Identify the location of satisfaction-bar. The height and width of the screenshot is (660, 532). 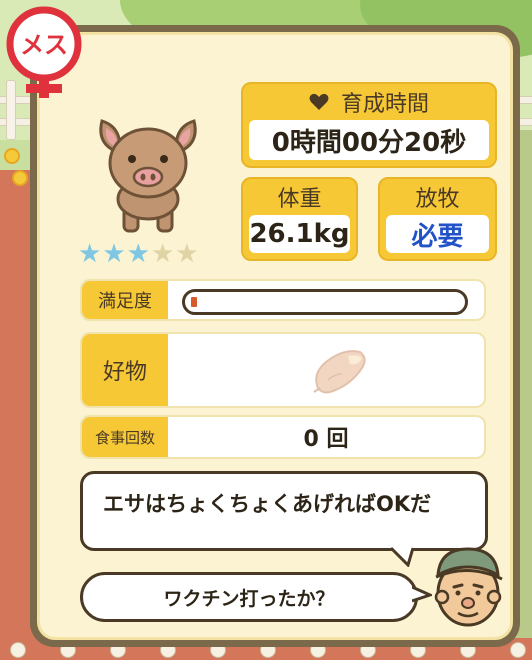
(325, 302).